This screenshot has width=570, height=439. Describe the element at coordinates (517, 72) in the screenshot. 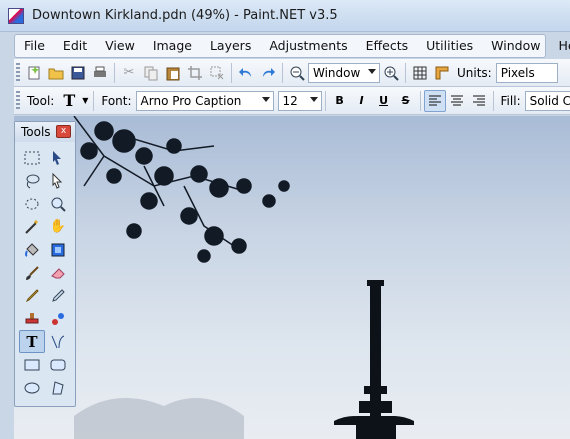

I see `units-dropdown-value: Pixels` at that location.